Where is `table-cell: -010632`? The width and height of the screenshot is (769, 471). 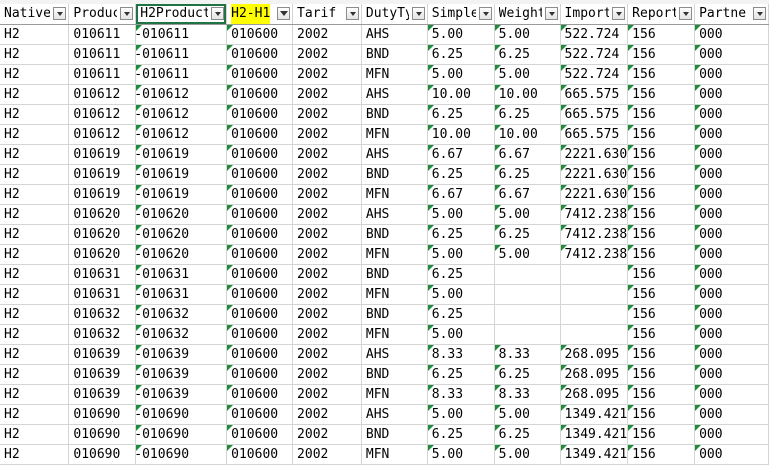 table-cell: -010632 is located at coordinates (181, 314).